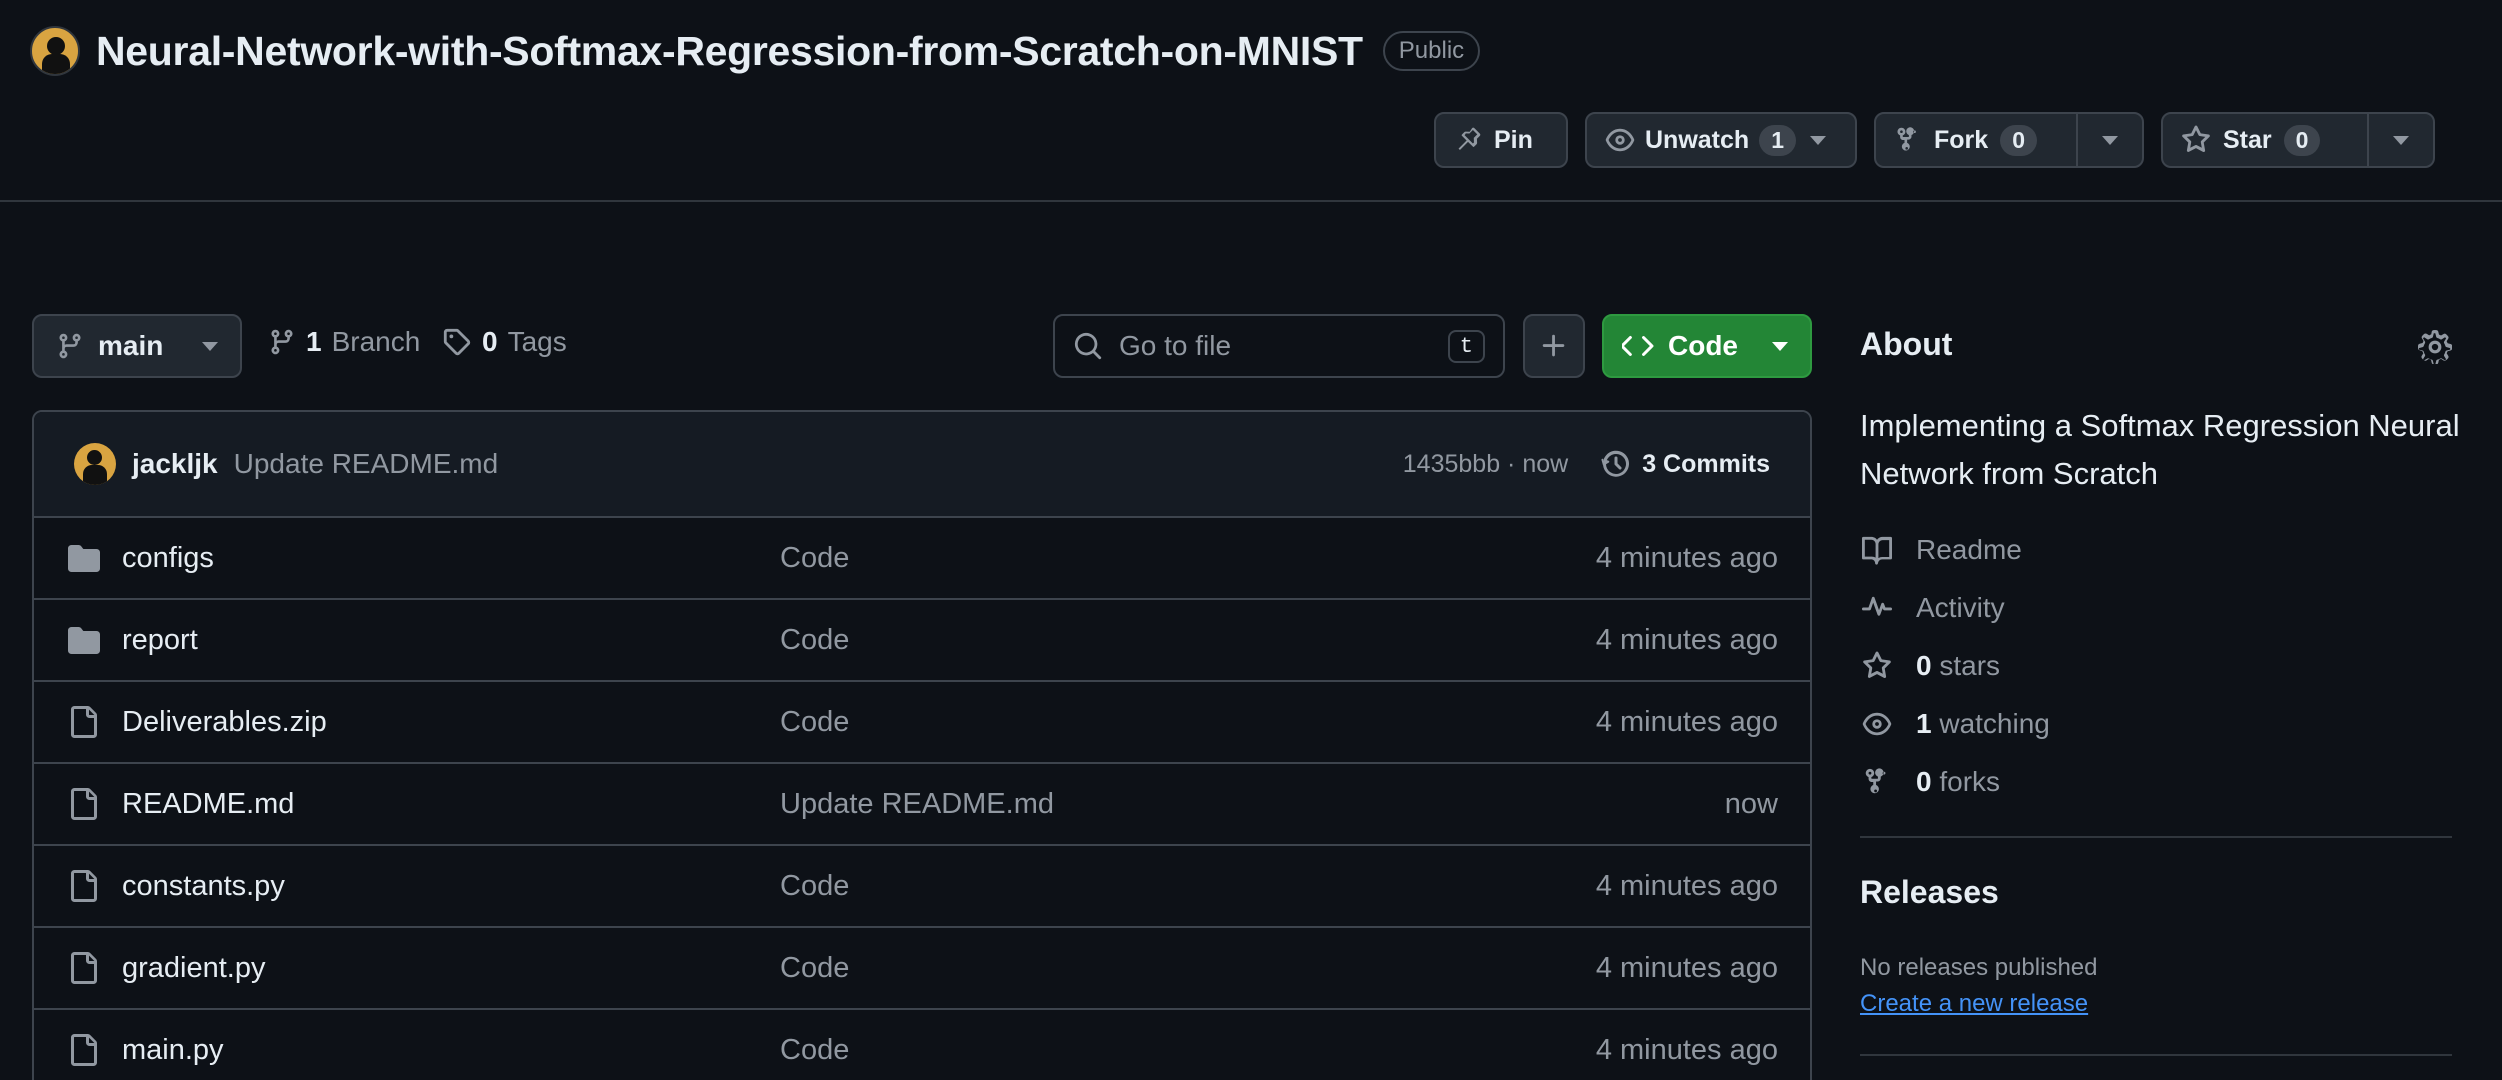 The height and width of the screenshot is (1080, 2502). What do you see at coordinates (451, 1050) in the screenshot?
I see `file-name: main.py` at bounding box center [451, 1050].